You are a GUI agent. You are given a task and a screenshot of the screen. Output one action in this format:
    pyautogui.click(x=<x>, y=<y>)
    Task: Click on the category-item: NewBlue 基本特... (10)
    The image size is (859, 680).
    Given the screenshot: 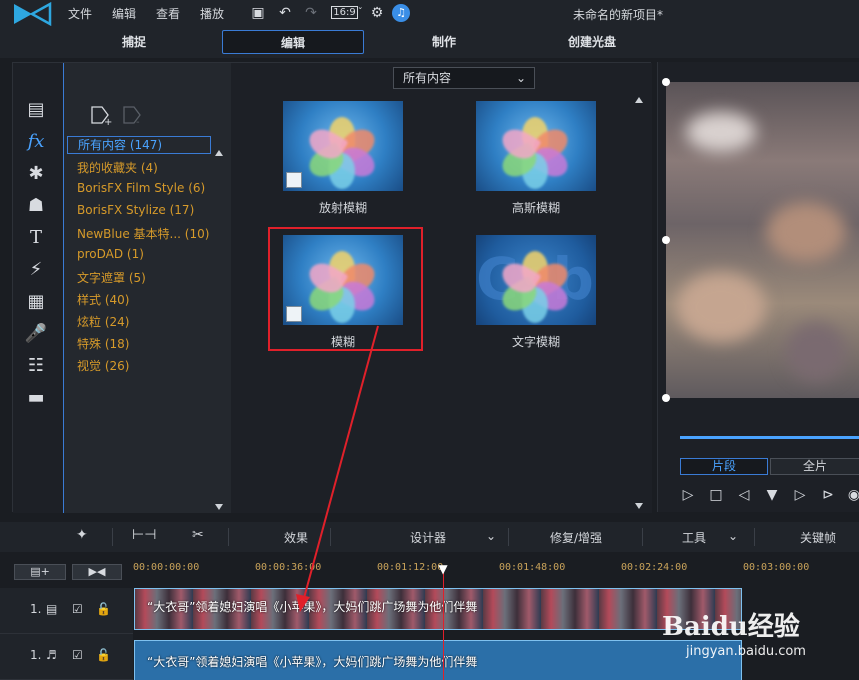 What is the action you would take?
    pyautogui.click(x=143, y=233)
    